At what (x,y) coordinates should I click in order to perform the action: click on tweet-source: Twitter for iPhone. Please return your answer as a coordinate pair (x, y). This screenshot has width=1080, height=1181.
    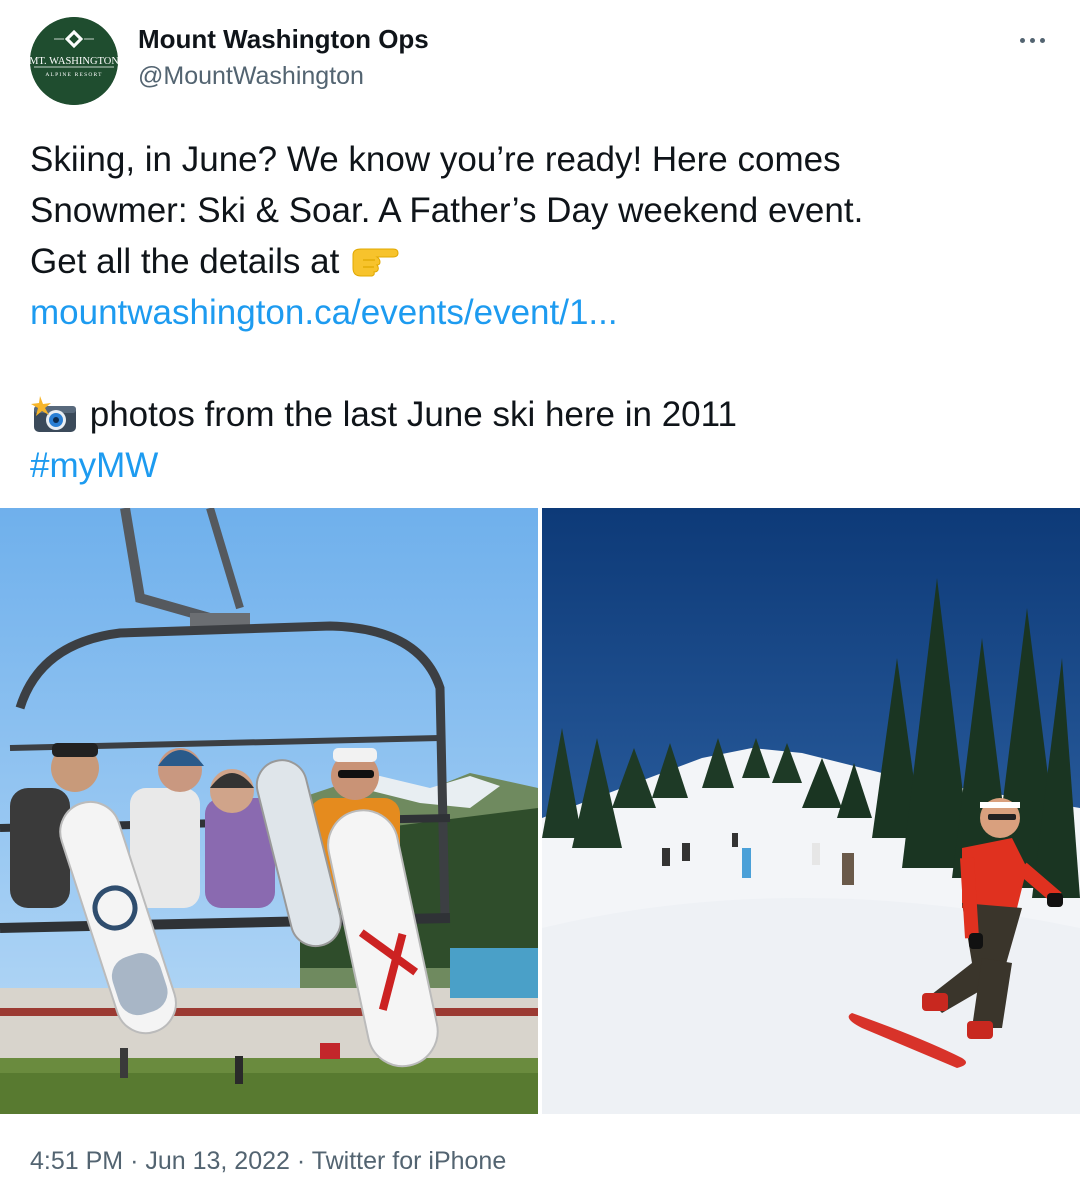
    Looking at the image, I should click on (409, 1161).